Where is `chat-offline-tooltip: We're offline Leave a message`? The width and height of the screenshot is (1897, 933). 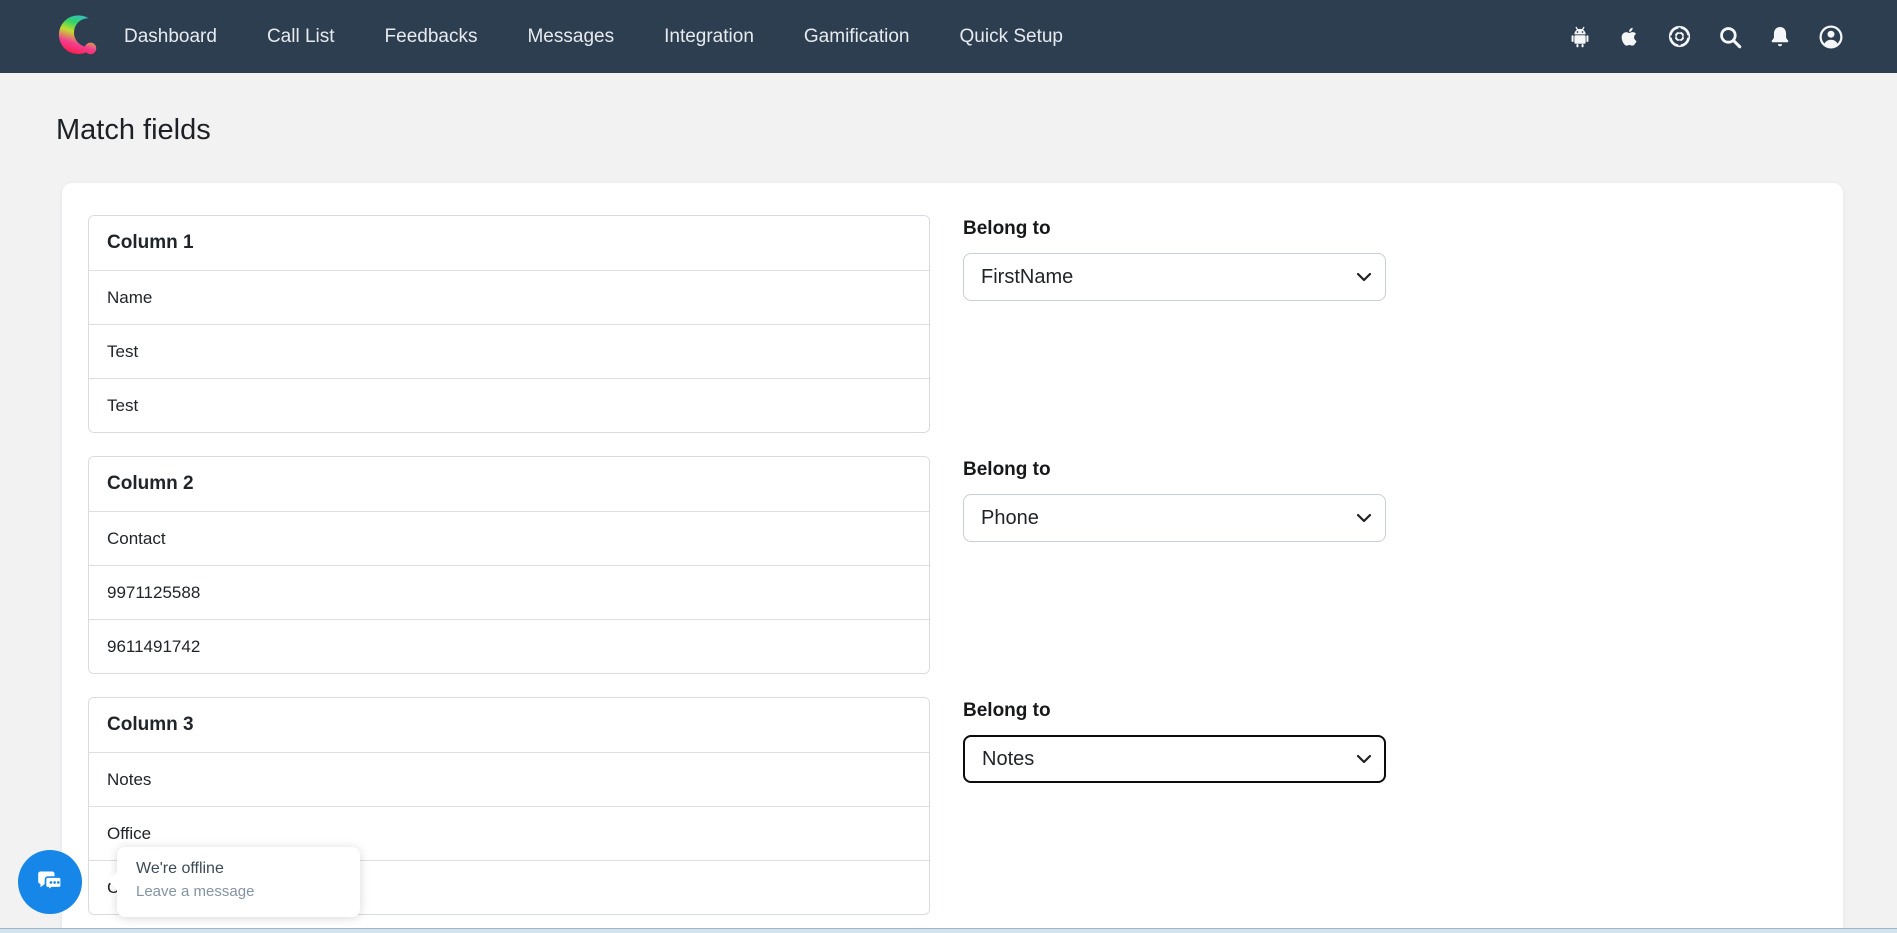
chat-offline-tooltip: We're offline Leave a message is located at coordinates (238, 882).